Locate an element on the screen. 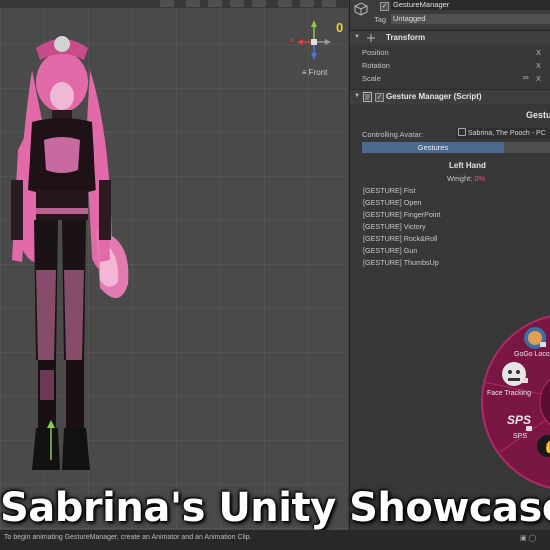  rotation-label: Rotation is located at coordinates (376, 65).